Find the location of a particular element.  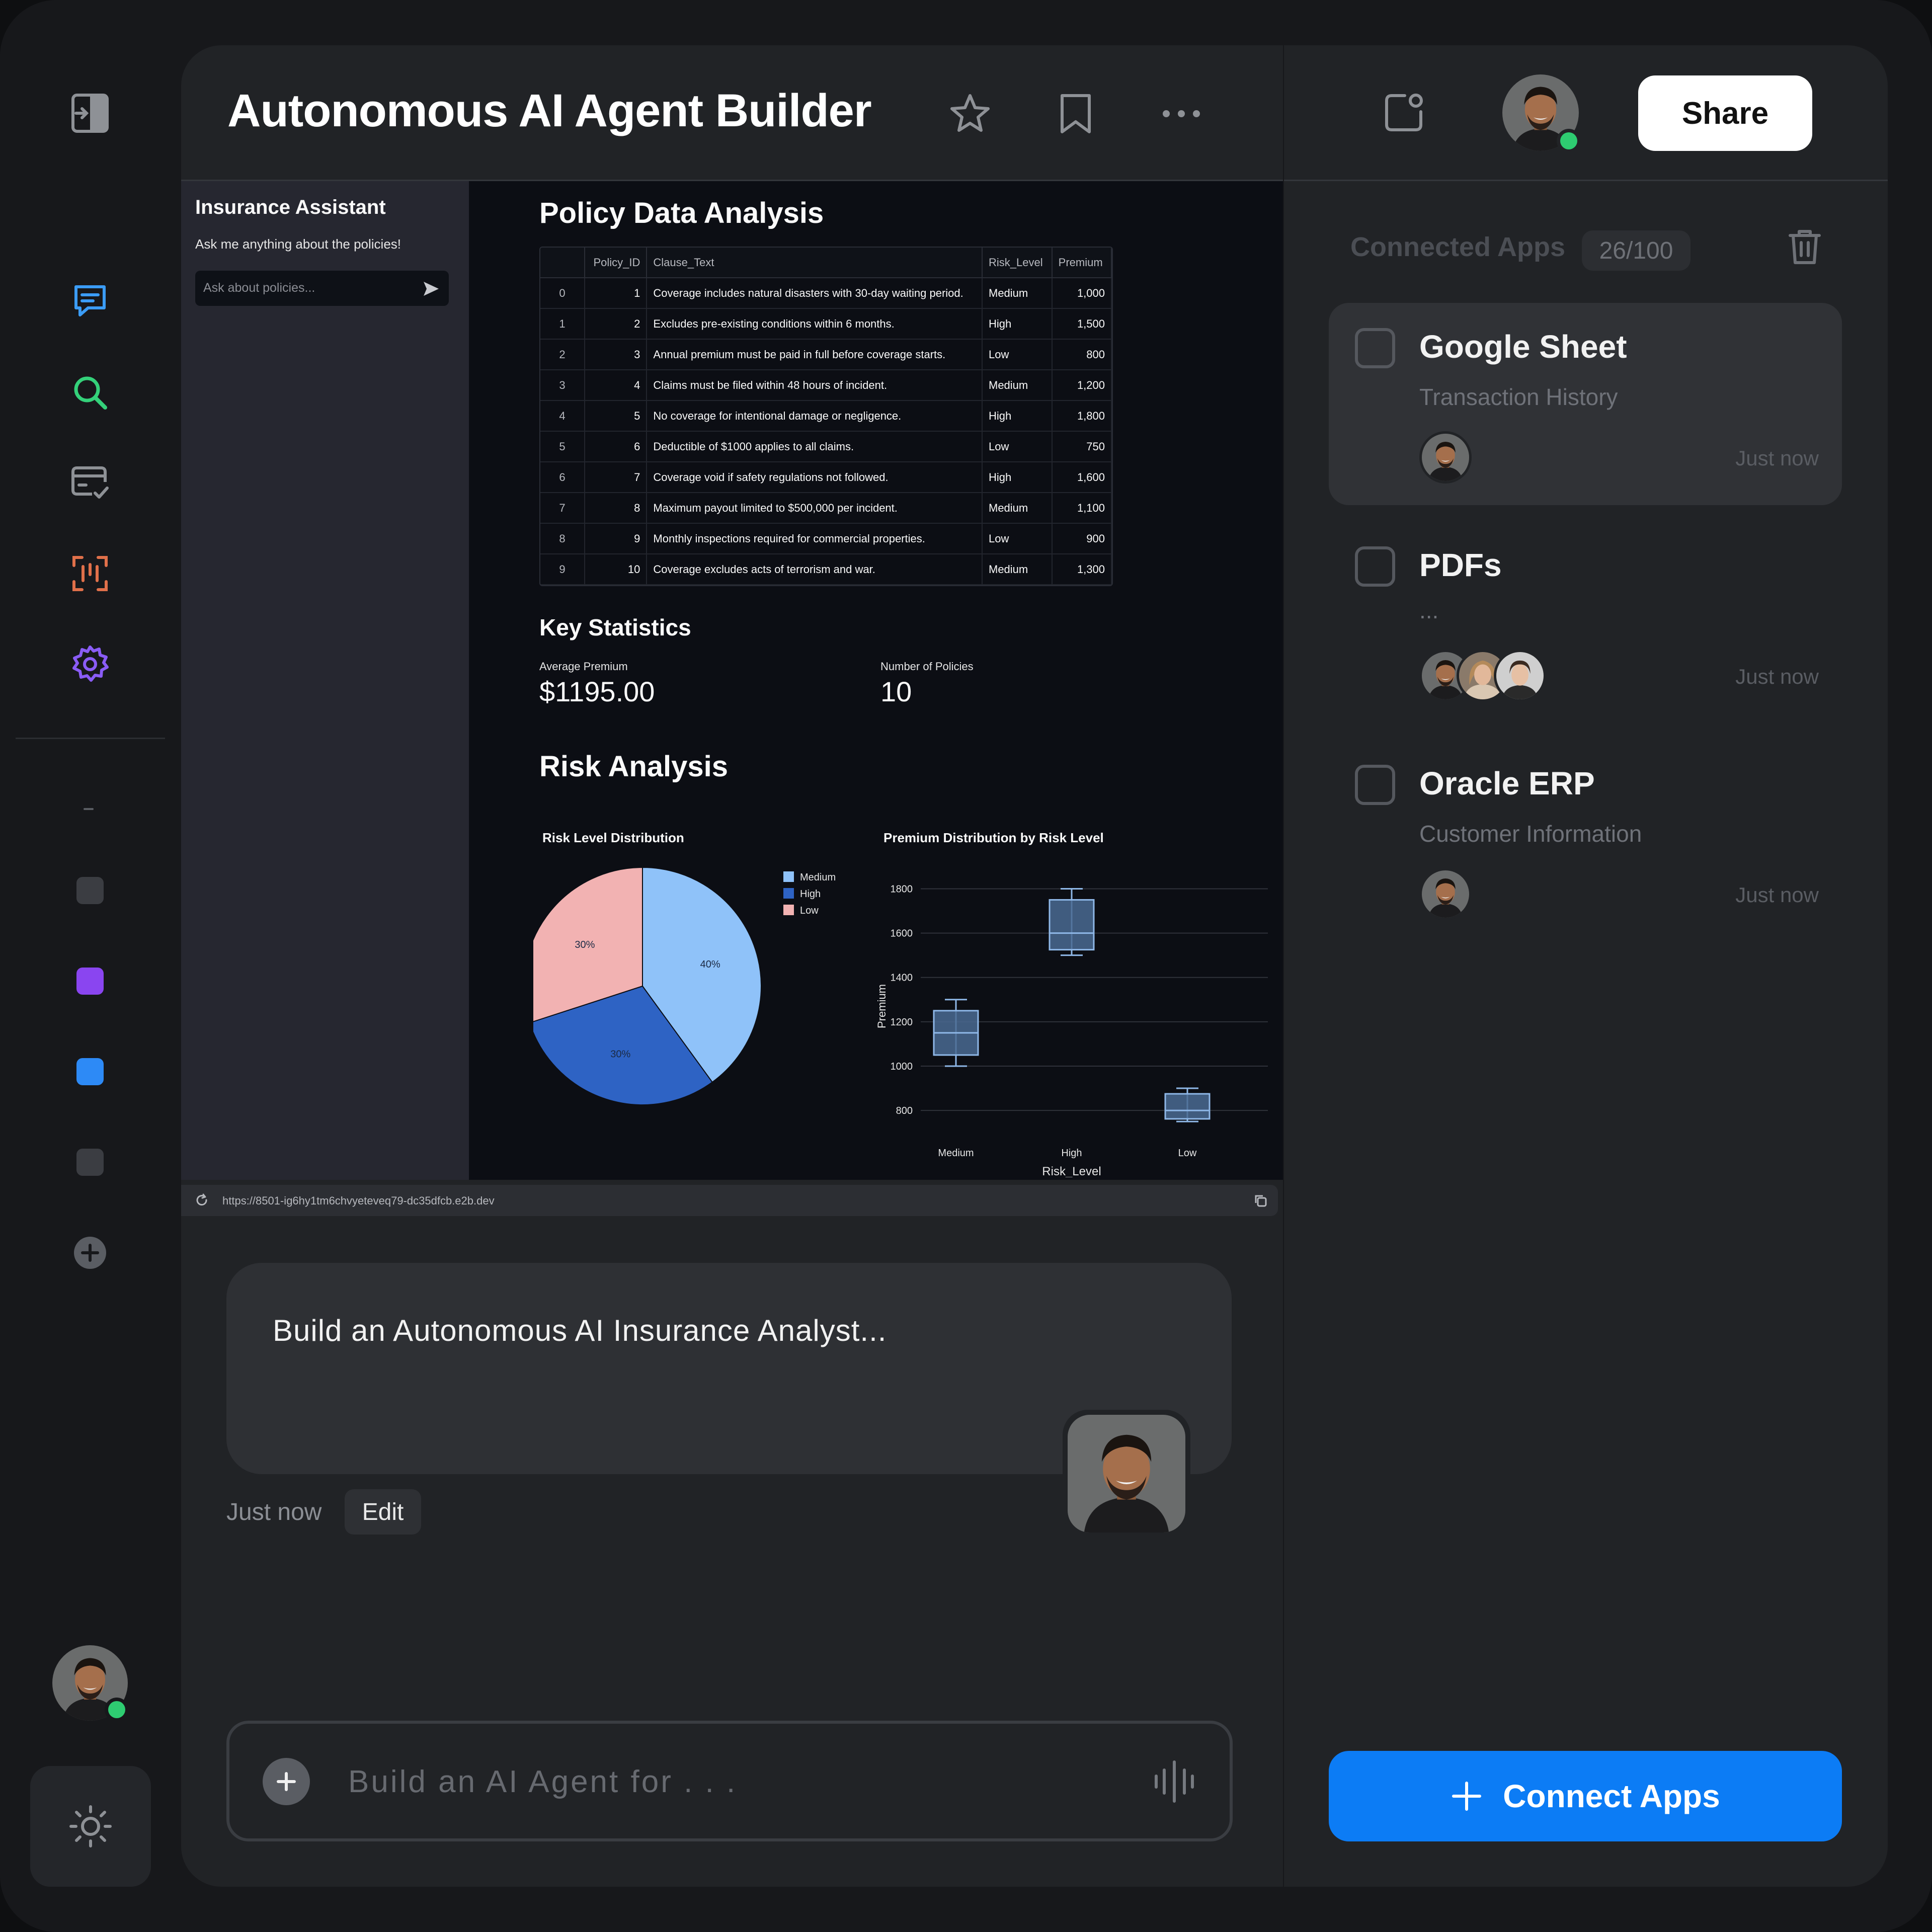

prompt-input: Build an AI Agent for . . . is located at coordinates (729, 1781).